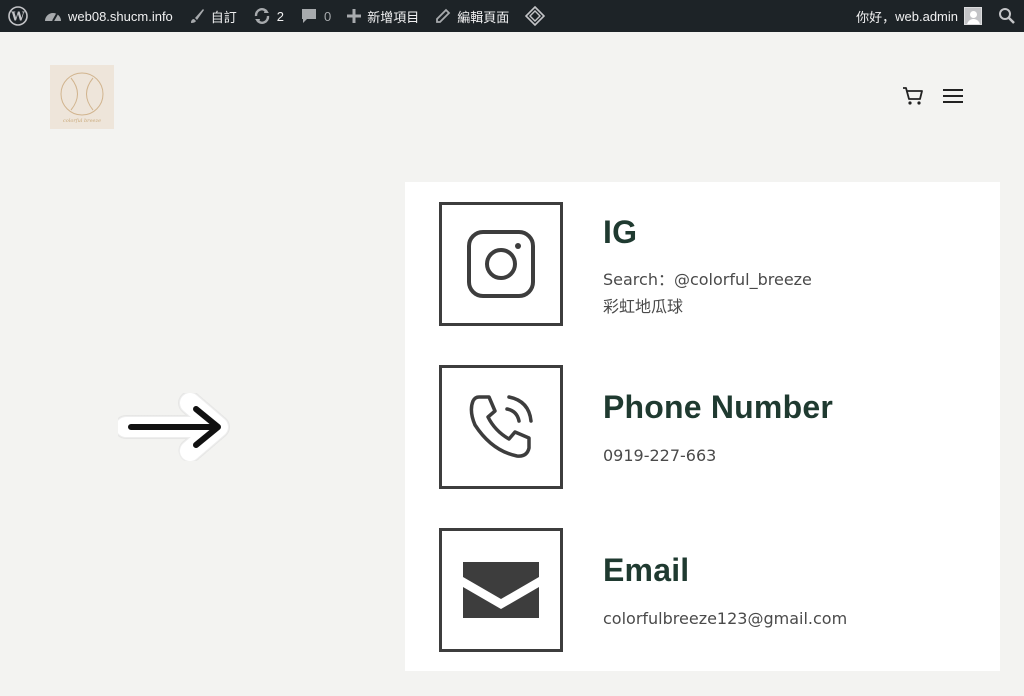  Describe the element at coordinates (82, 120) in the screenshot. I see `logo-text: colorful breeze` at that location.